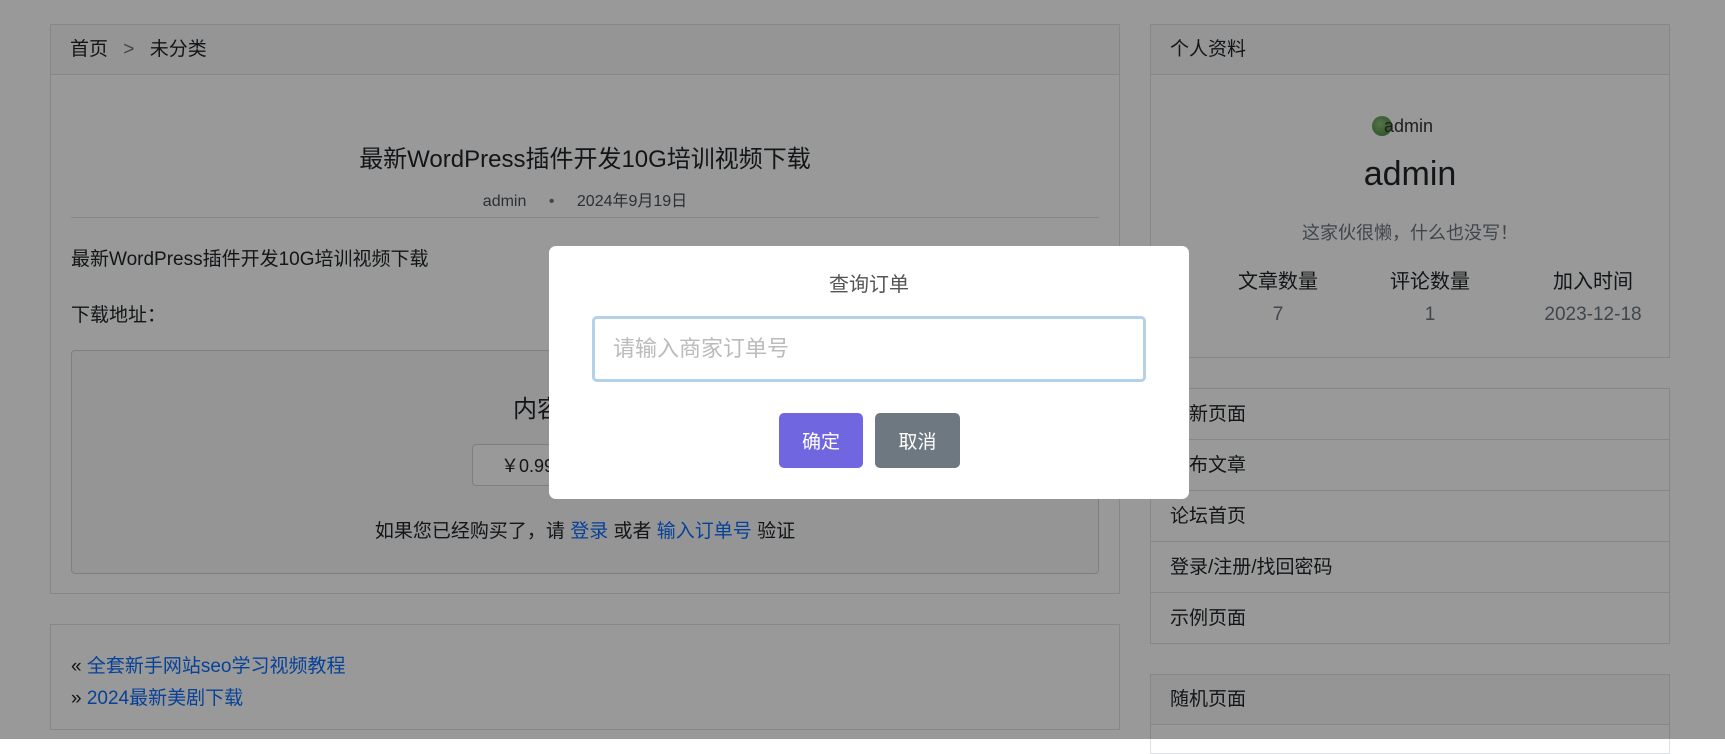 The width and height of the screenshot is (1725, 754). What do you see at coordinates (821, 440) in the screenshot?
I see `confirm-button: 确定` at bounding box center [821, 440].